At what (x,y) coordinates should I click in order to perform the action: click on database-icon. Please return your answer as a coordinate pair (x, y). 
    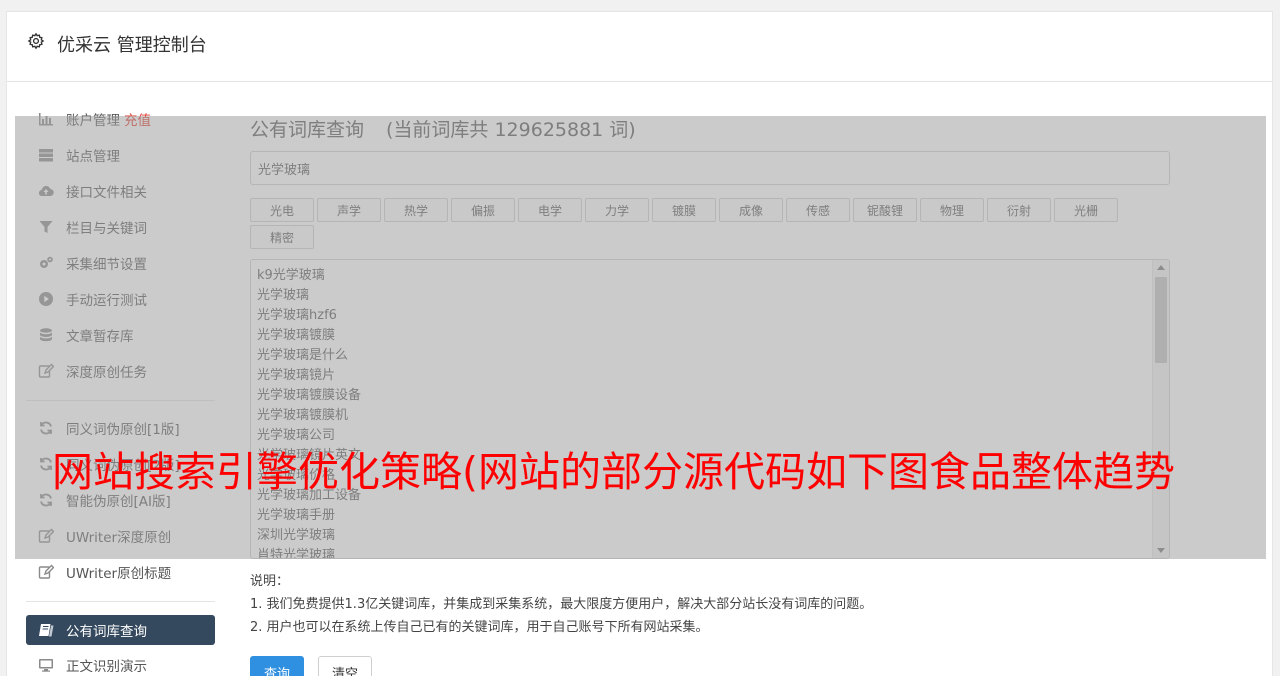
    Looking at the image, I should click on (46, 335).